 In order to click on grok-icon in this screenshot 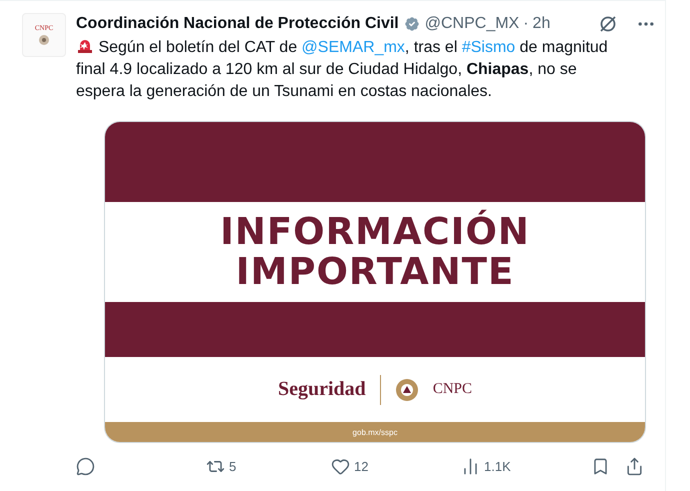, I will do `click(608, 24)`.